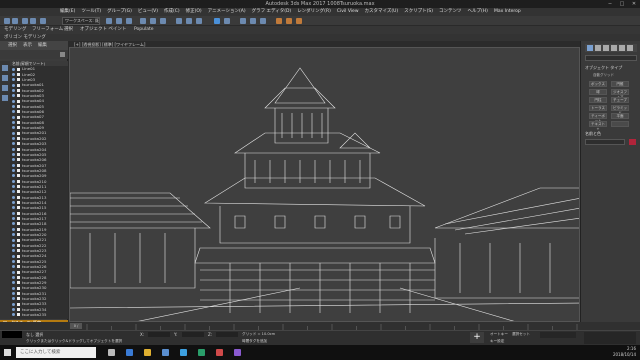  What do you see at coordinates (418, 12) in the screenshot?
I see `menu-item: スクリプト(S)` at bounding box center [418, 12].